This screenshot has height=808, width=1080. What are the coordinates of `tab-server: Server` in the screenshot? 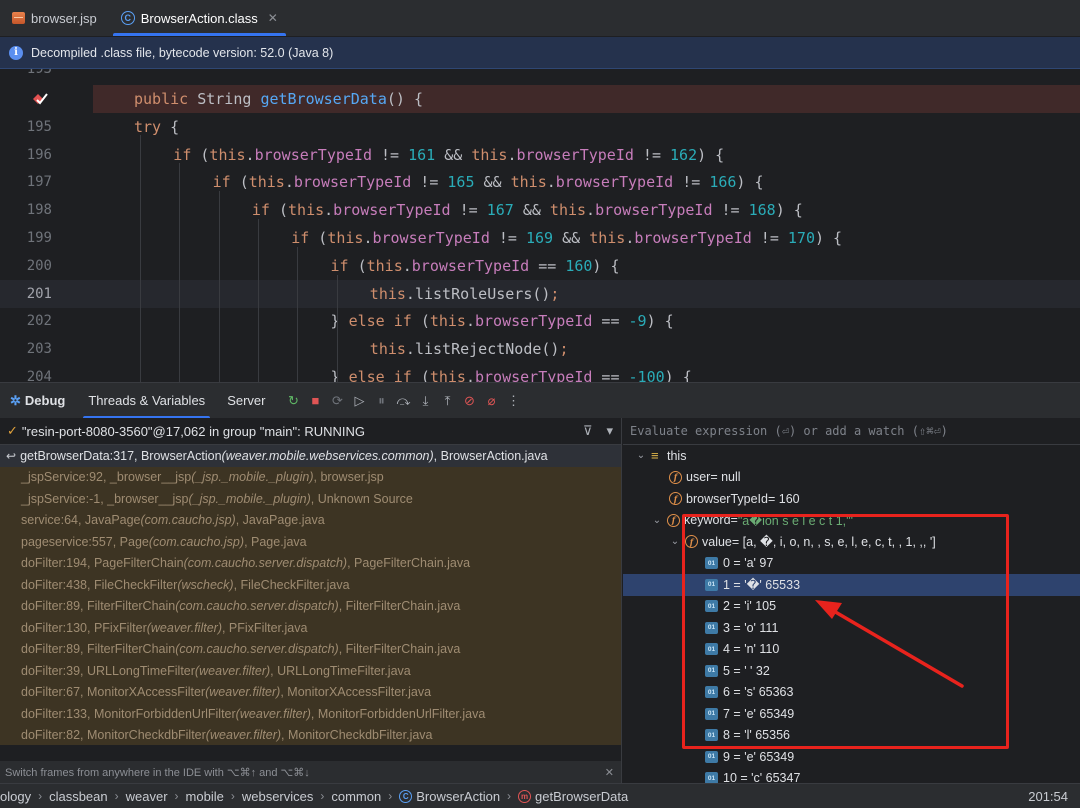 It's located at (246, 401).